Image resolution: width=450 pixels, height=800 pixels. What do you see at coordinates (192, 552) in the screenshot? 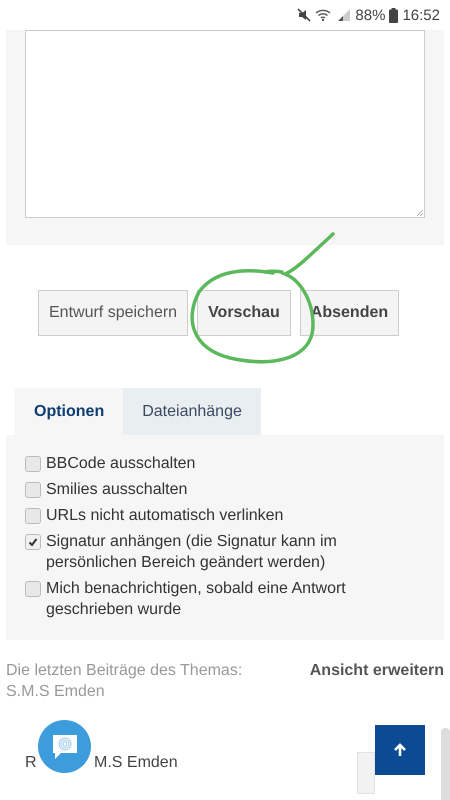
I see `option-label: Signatur anhängen (die Signatur kann im persönlichen Bereich geändert werden)` at bounding box center [192, 552].